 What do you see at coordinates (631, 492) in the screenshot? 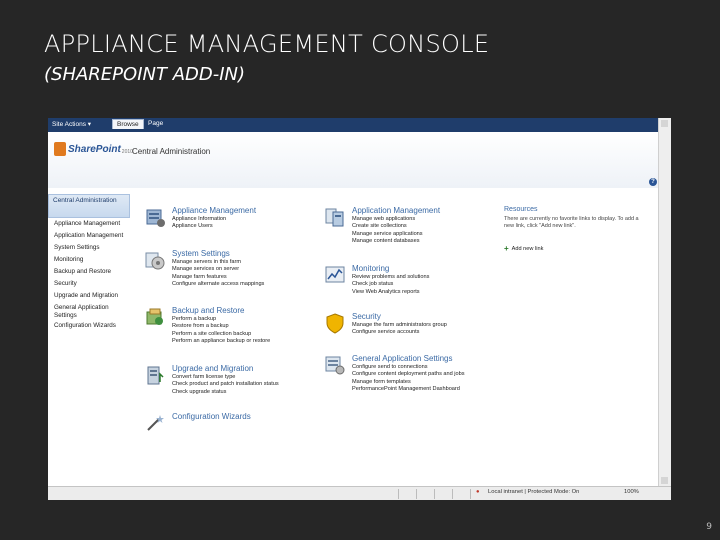
I see `zoom-level: 100%` at bounding box center [631, 492].